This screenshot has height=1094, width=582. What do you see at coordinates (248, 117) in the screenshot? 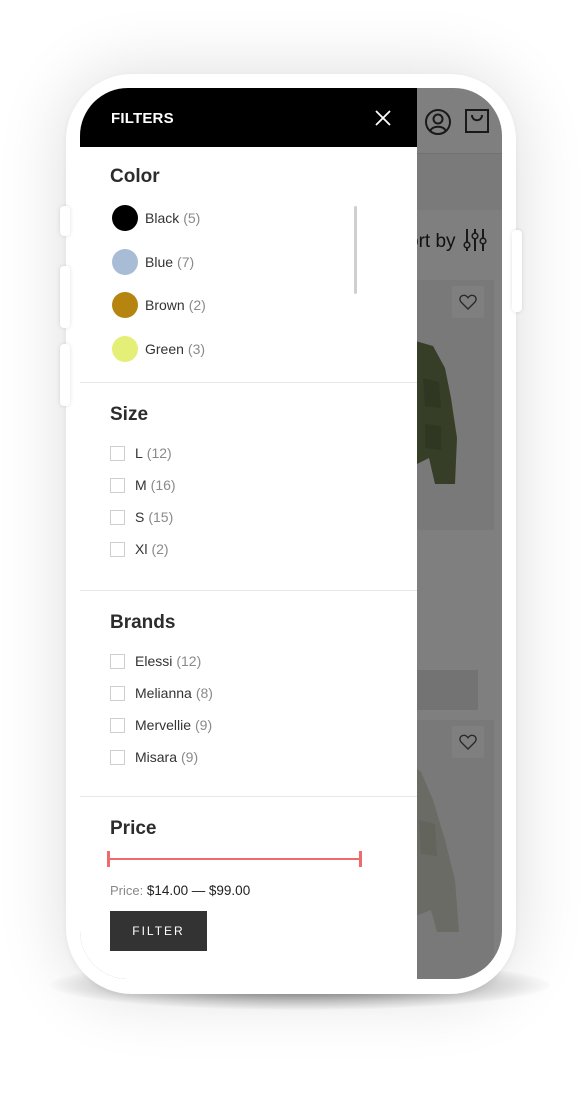
I see `filter-panel-header: FILTERS` at bounding box center [248, 117].